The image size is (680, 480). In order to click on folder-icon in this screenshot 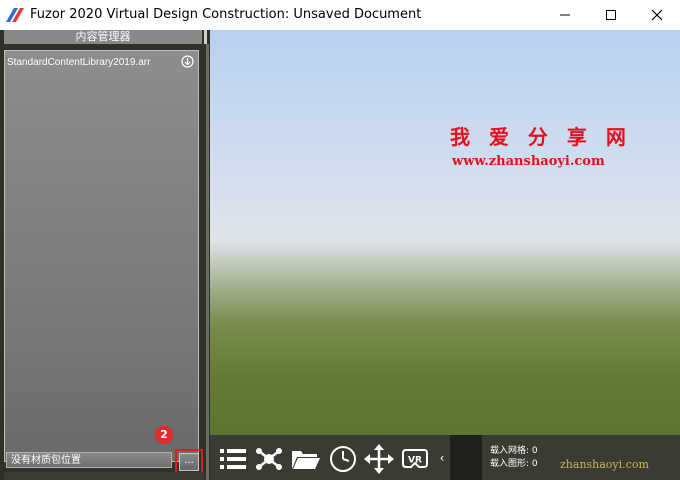, I will do `click(306, 460)`.